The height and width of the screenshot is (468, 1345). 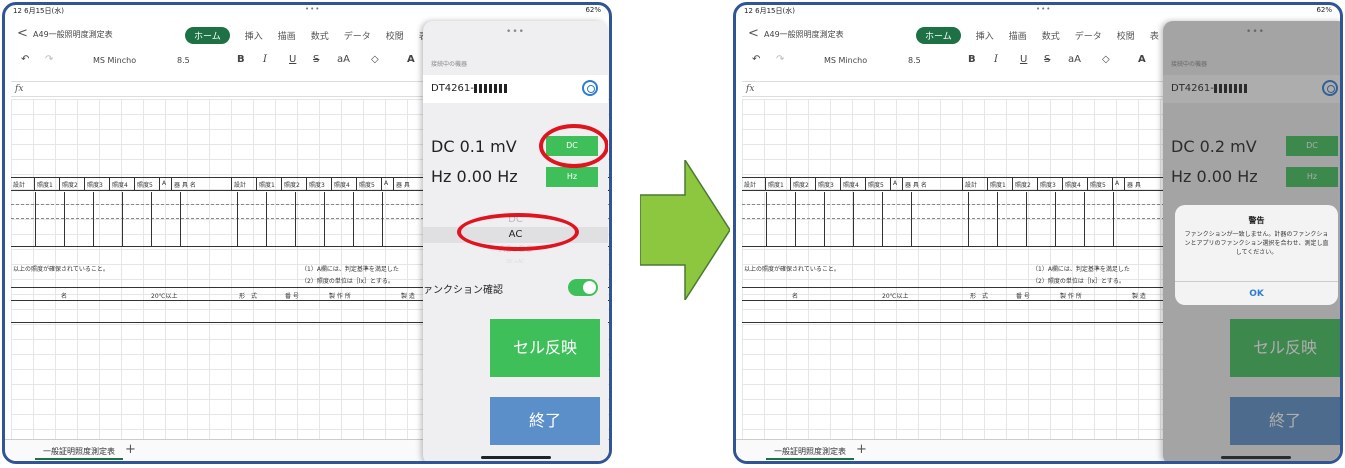 I want to click on note-right-1: （1）A欄には、判定基準を満足した, so click(x=350, y=269).